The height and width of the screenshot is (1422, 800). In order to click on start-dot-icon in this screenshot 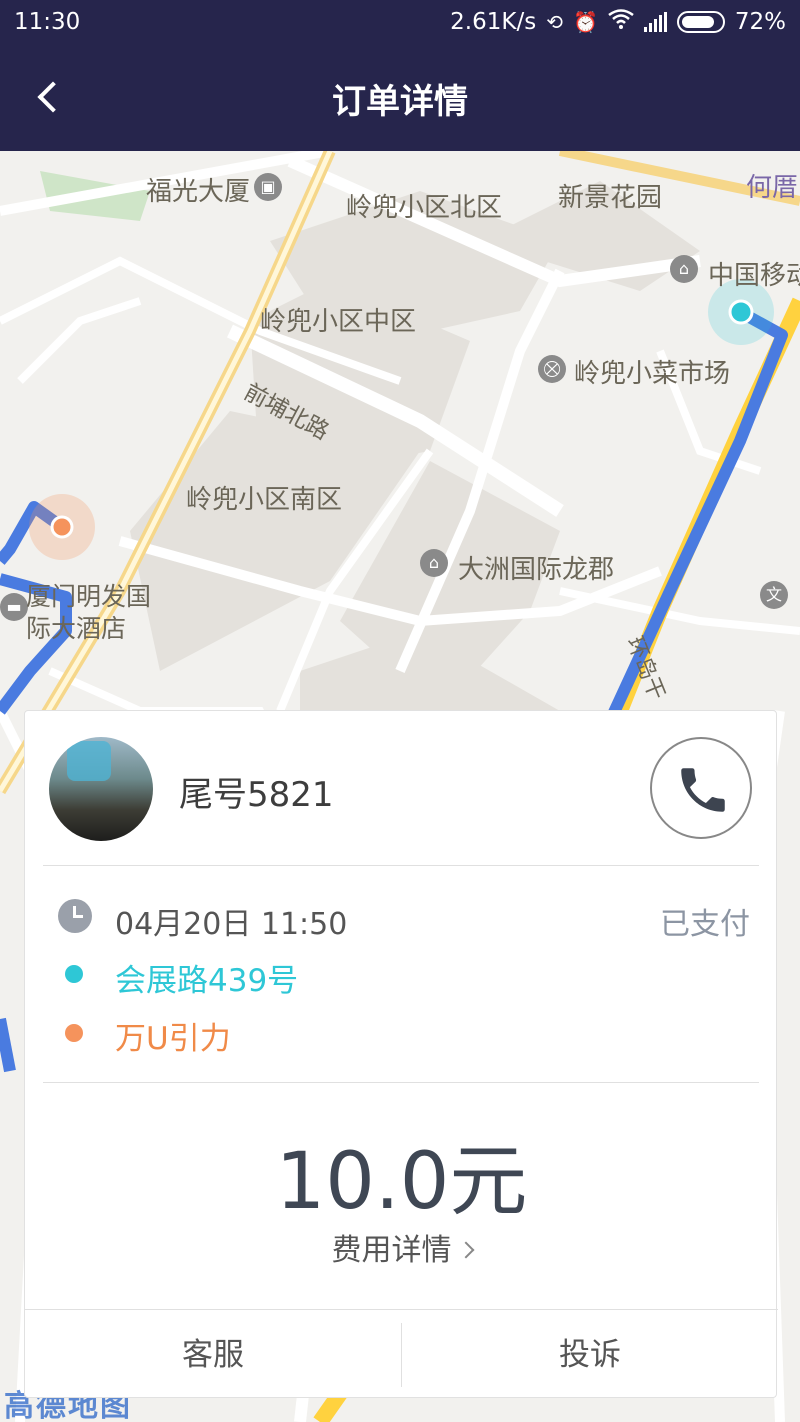, I will do `click(74, 974)`.